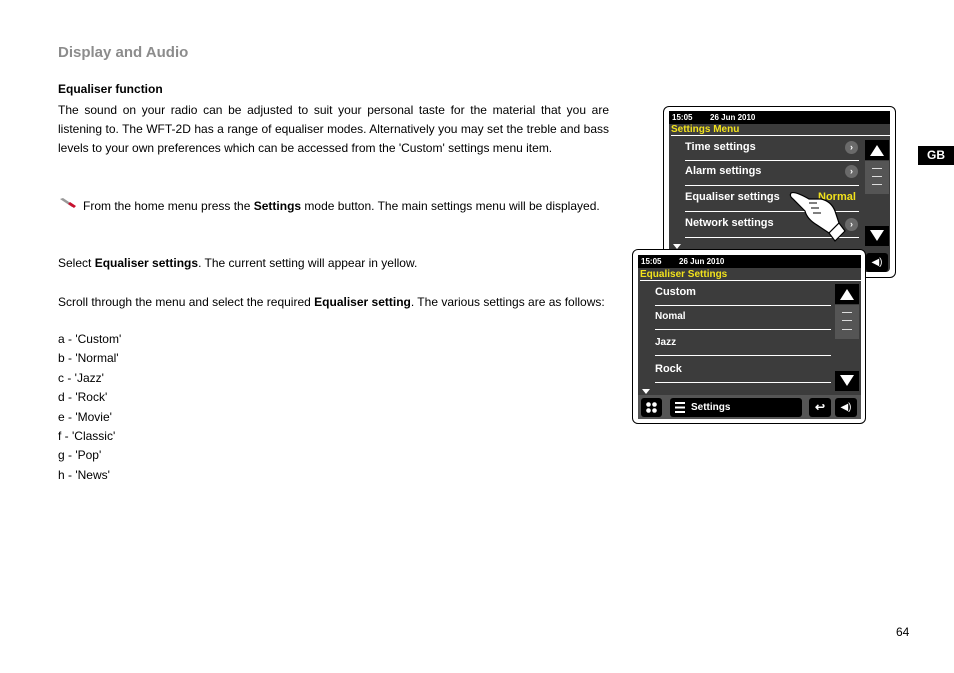  What do you see at coordinates (123, 52) in the screenshot?
I see `section-title: Display and Audio` at bounding box center [123, 52].